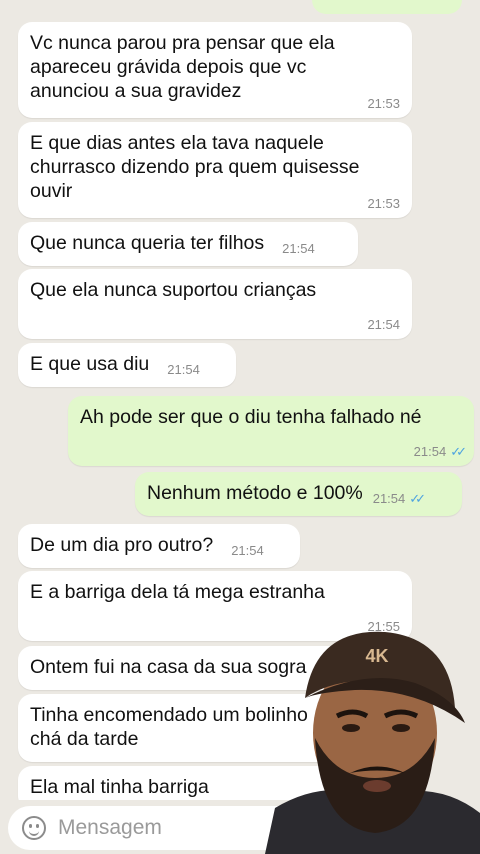 Image resolution: width=480 pixels, height=854 pixels. I want to click on message-bubble: Que ela nunca suportou crianças 21:54, so click(215, 304).